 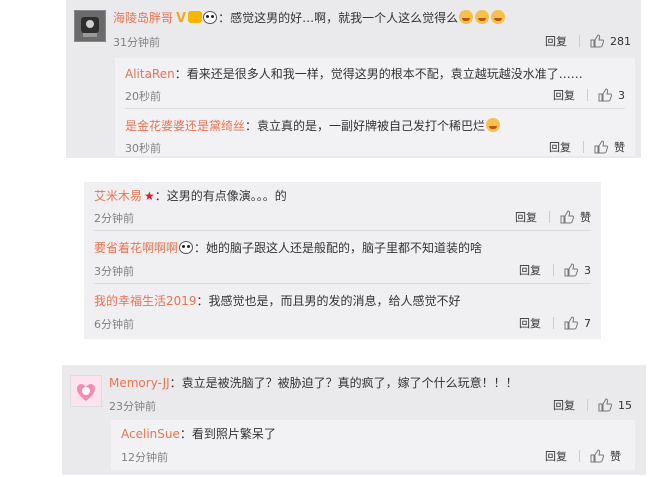 What do you see at coordinates (181, 18) in the screenshot?
I see `verified-v-icon: V` at bounding box center [181, 18].